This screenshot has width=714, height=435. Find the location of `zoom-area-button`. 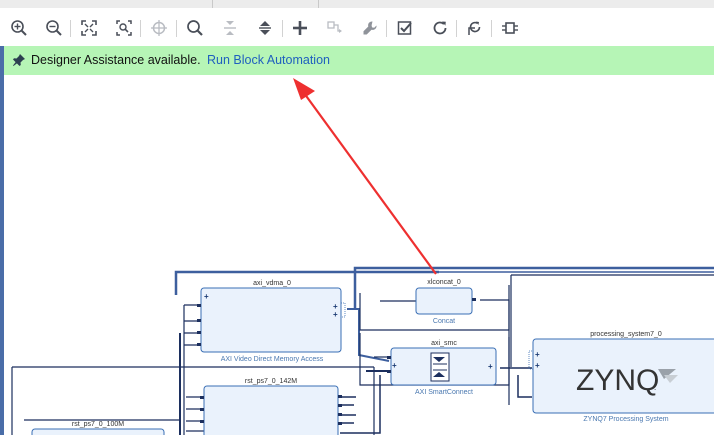

zoom-area-button is located at coordinates (124, 28).